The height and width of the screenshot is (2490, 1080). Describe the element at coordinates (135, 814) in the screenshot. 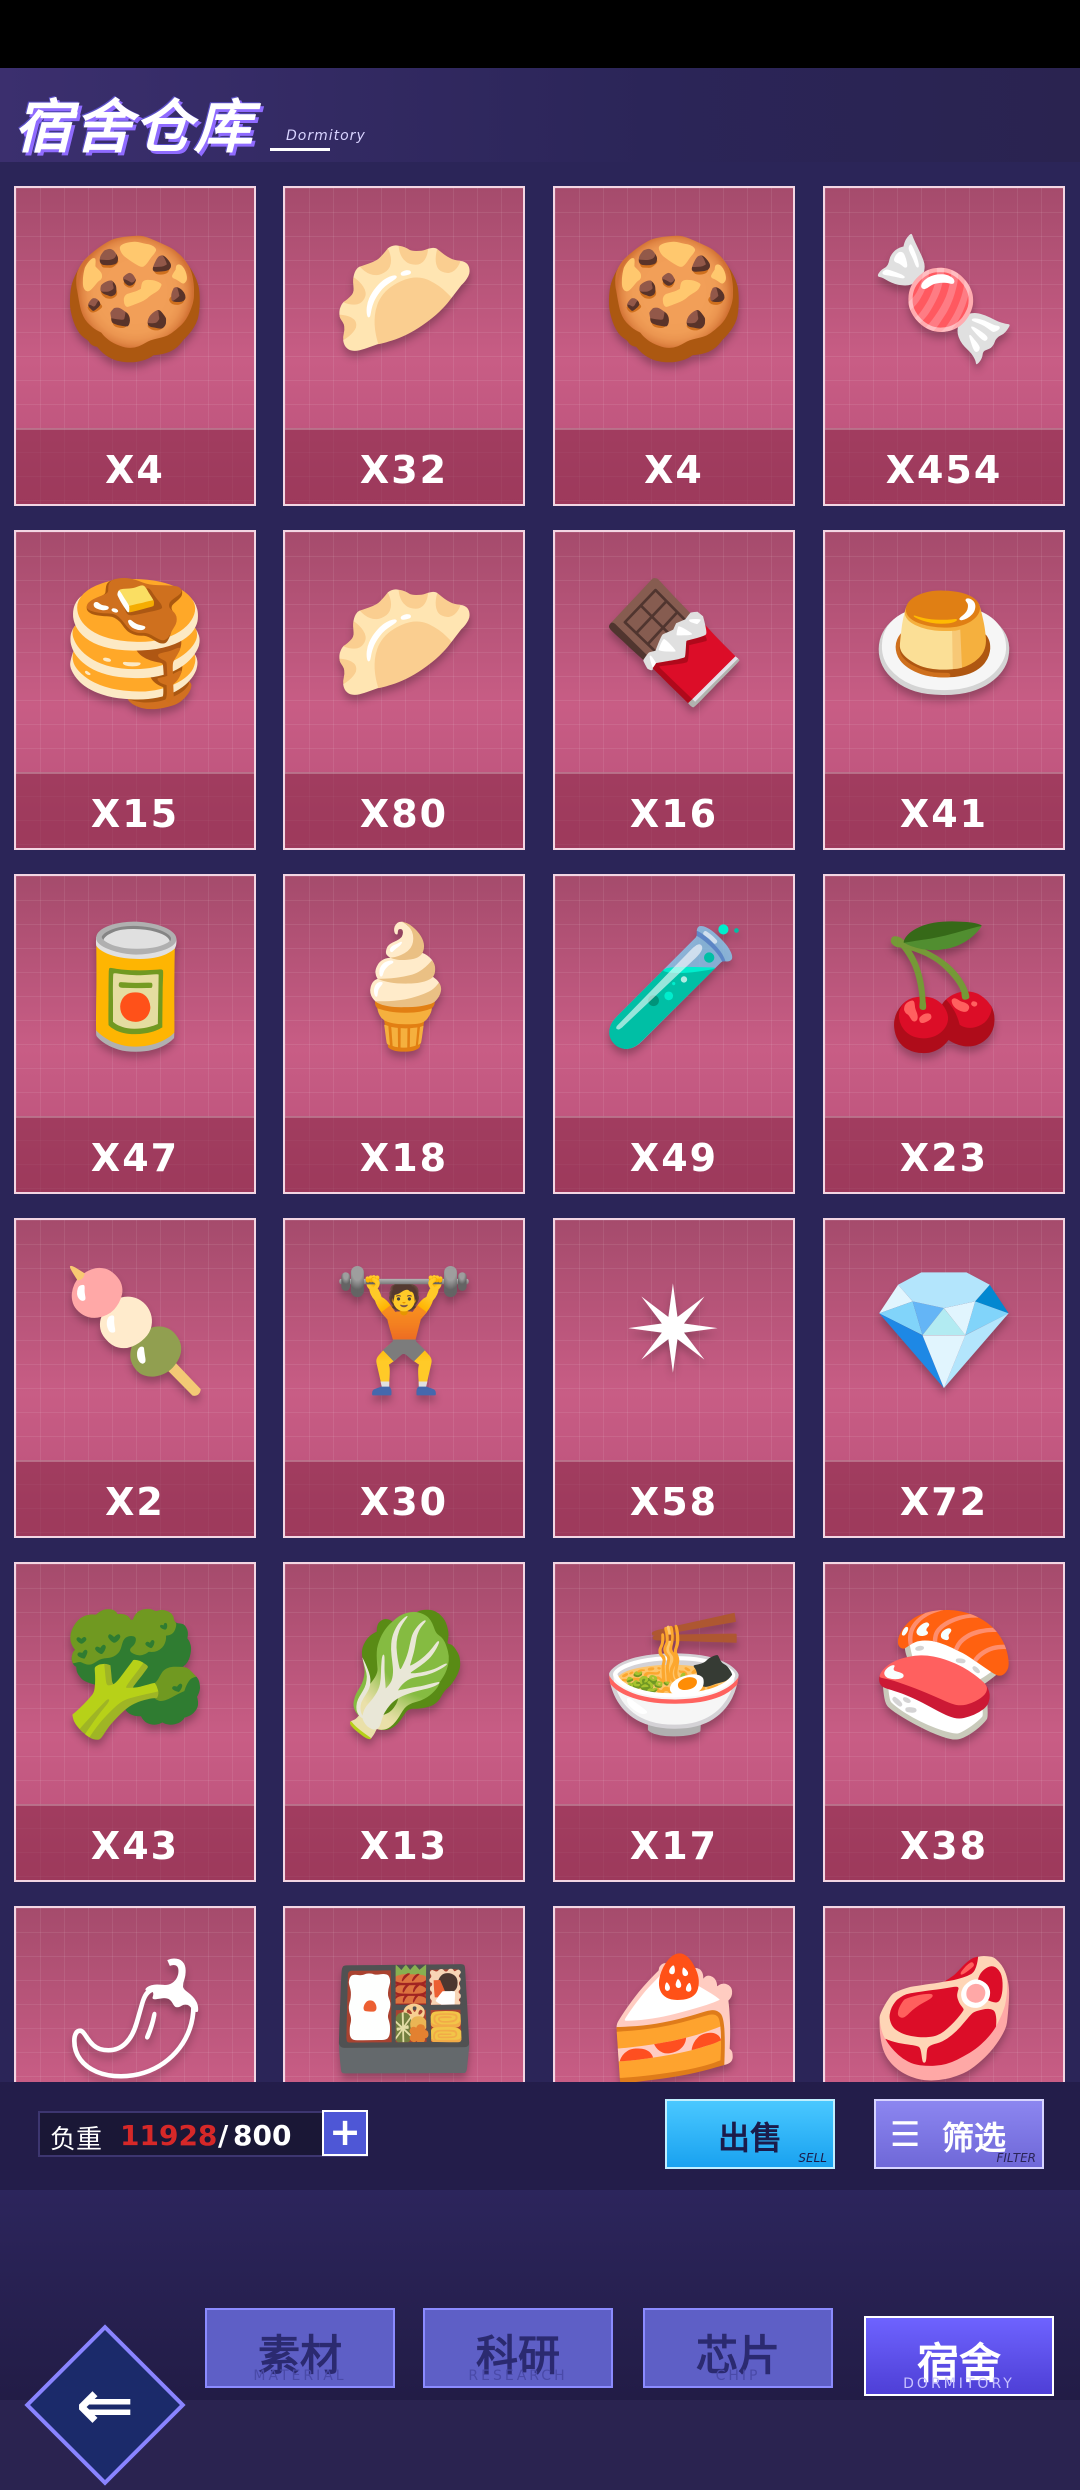

I see `item-quantity: X15` at that location.